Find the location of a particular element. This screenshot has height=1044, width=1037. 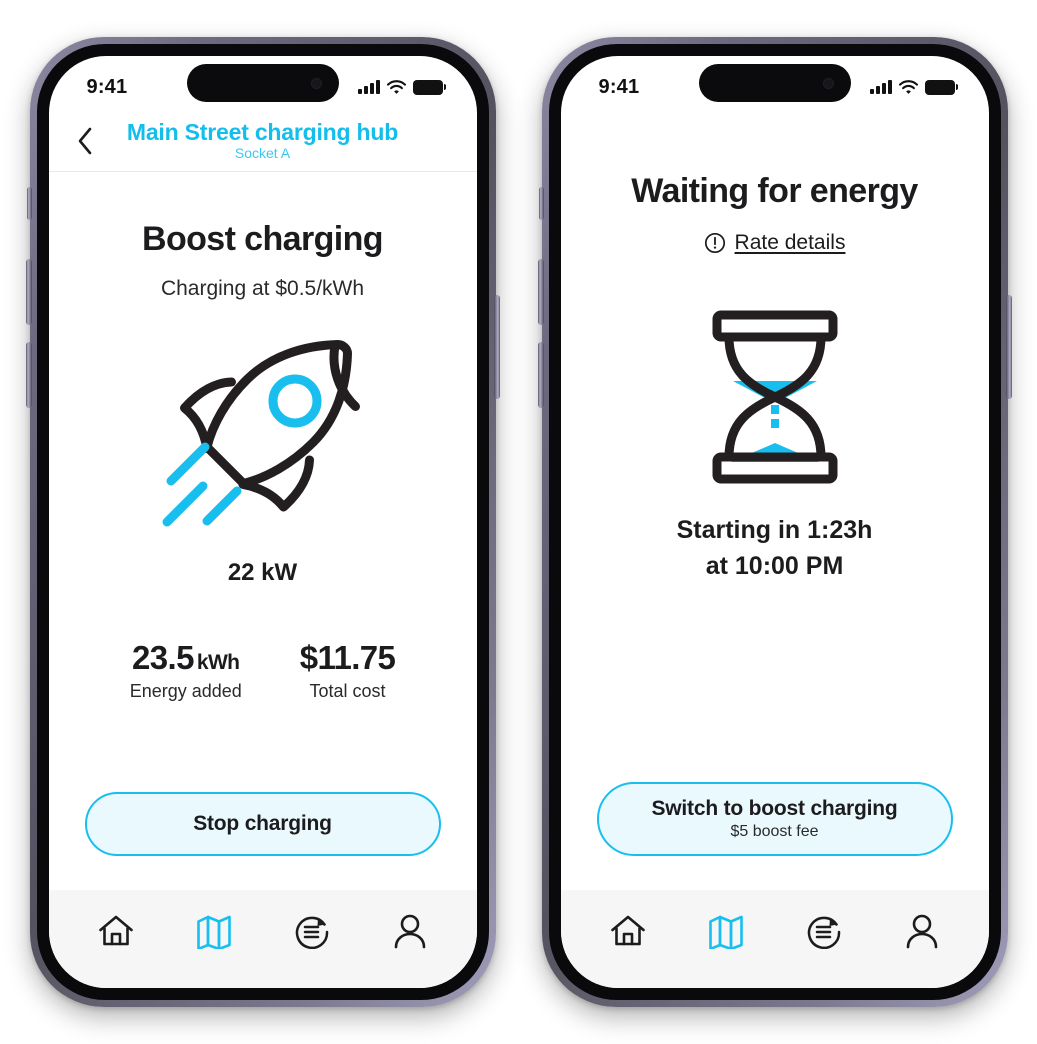

status-time: 9:41 is located at coordinates (107, 86).